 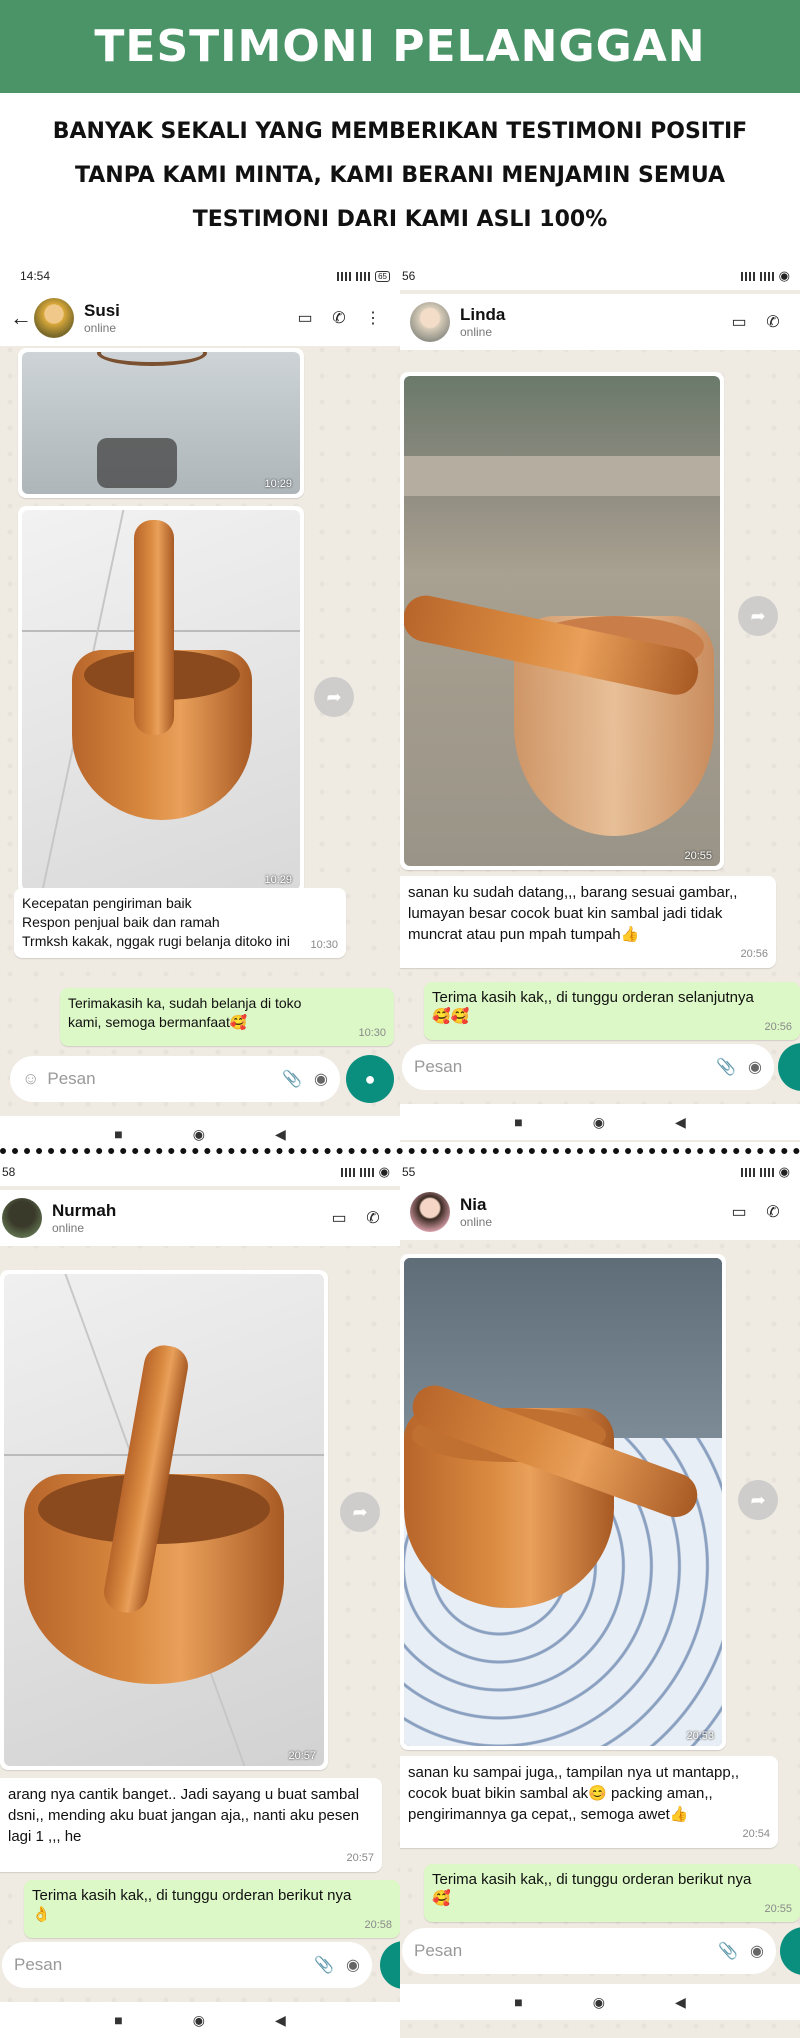 I want to click on mic-button: ●, so click(x=370, y=1079).